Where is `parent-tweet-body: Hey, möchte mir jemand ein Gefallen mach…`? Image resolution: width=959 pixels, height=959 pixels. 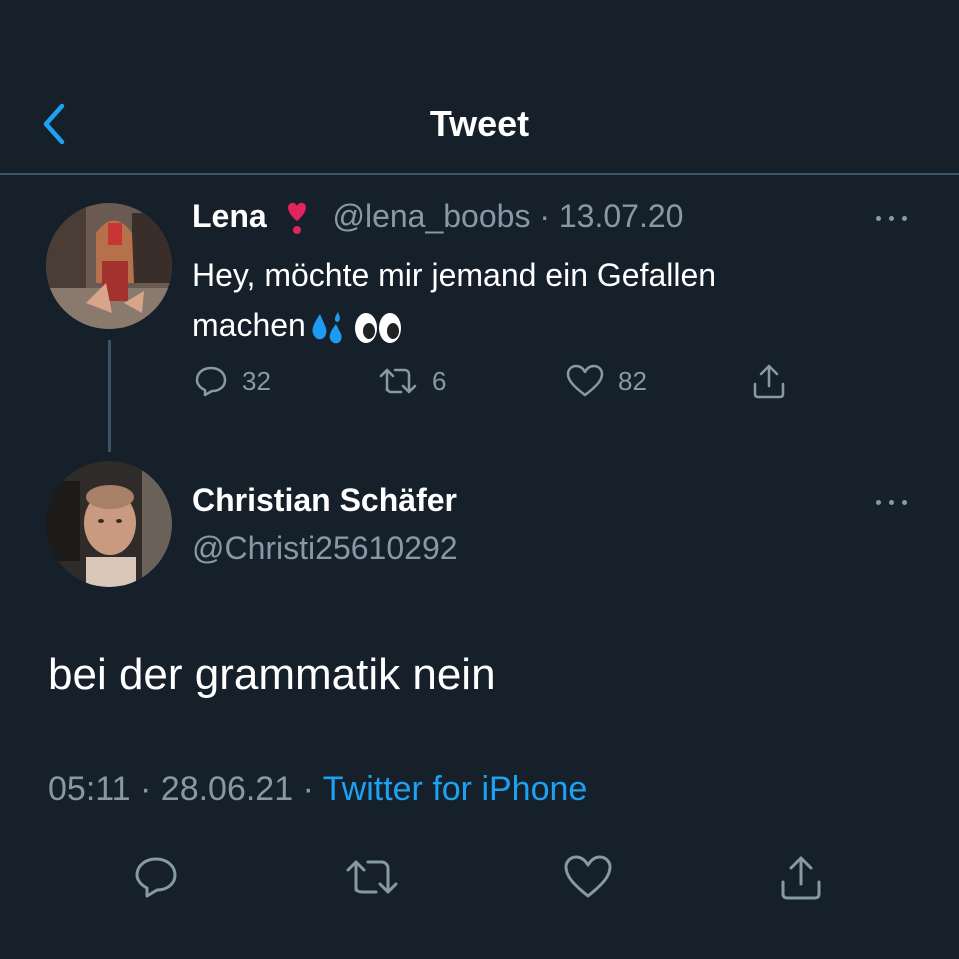 parent-tweet-body: Hey, möchte mir jemand ein Gefallen mach… is located at coordinates (454, 300).